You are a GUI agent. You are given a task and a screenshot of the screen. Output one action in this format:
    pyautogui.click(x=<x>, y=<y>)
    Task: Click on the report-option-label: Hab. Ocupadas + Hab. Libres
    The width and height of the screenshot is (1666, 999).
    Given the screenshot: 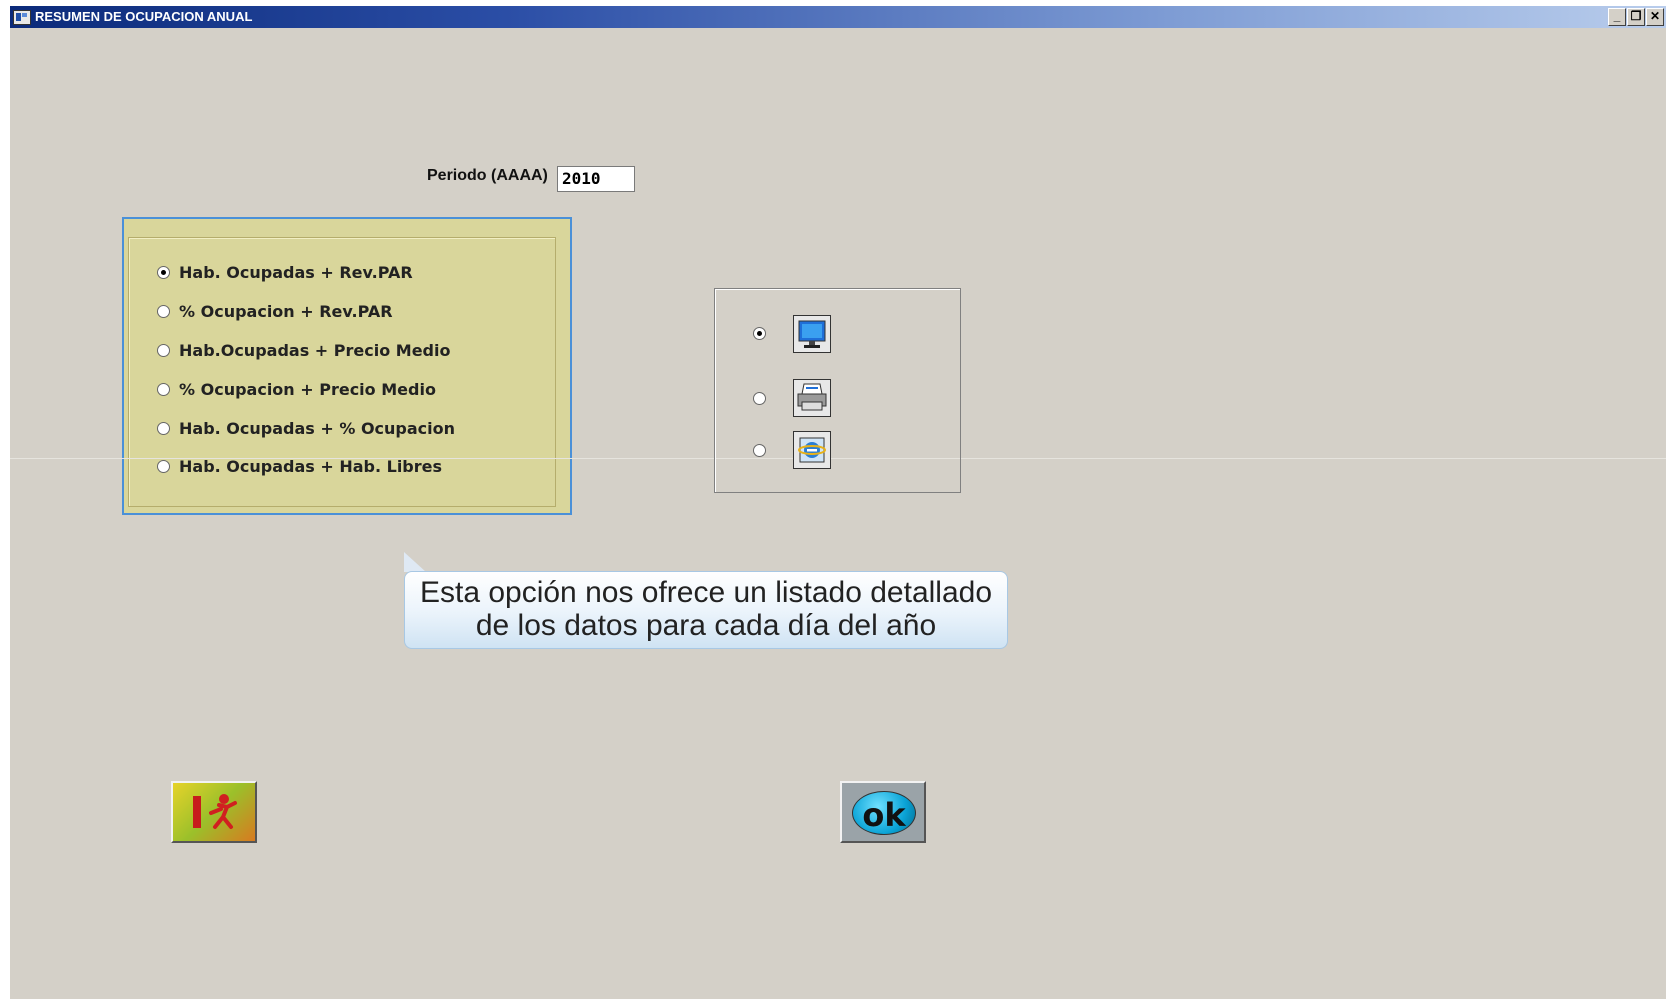 What is the action you would take?
    pyautogui.click(x=311, y=466)
    